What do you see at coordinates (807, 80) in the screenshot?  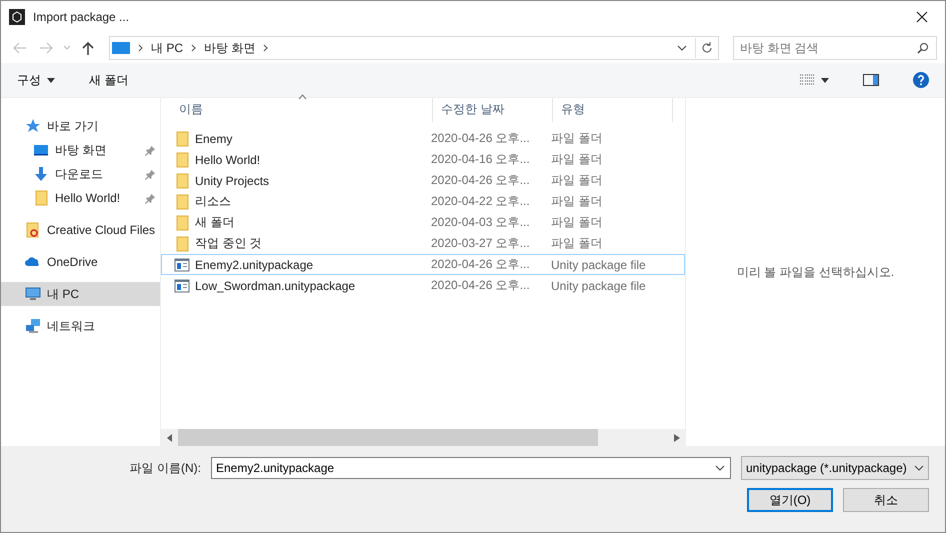 I see `details-view-icon` at bounding box center [807, 80].